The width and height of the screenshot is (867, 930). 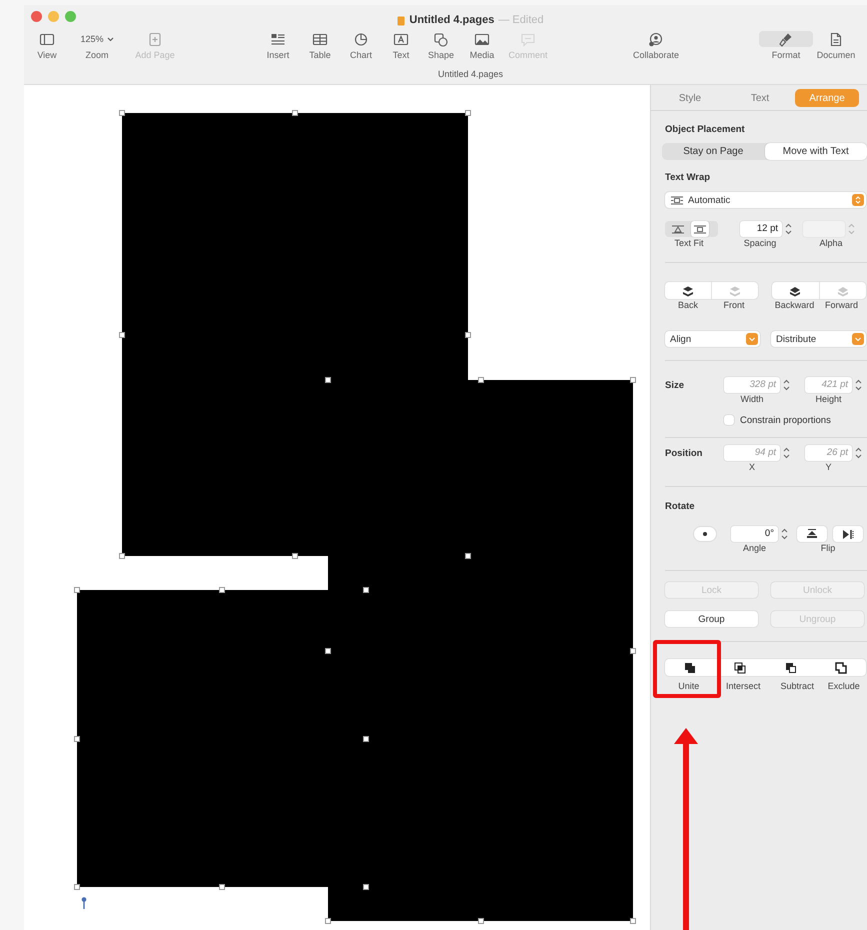 I want to click on number-field: 0°, so click(x=754, y=534).